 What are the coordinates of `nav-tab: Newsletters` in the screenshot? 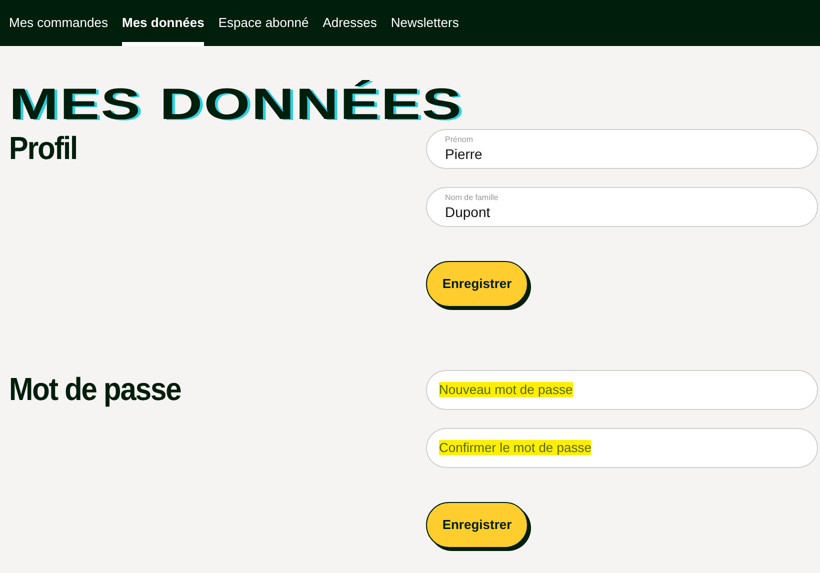 It's located at (424, 23).